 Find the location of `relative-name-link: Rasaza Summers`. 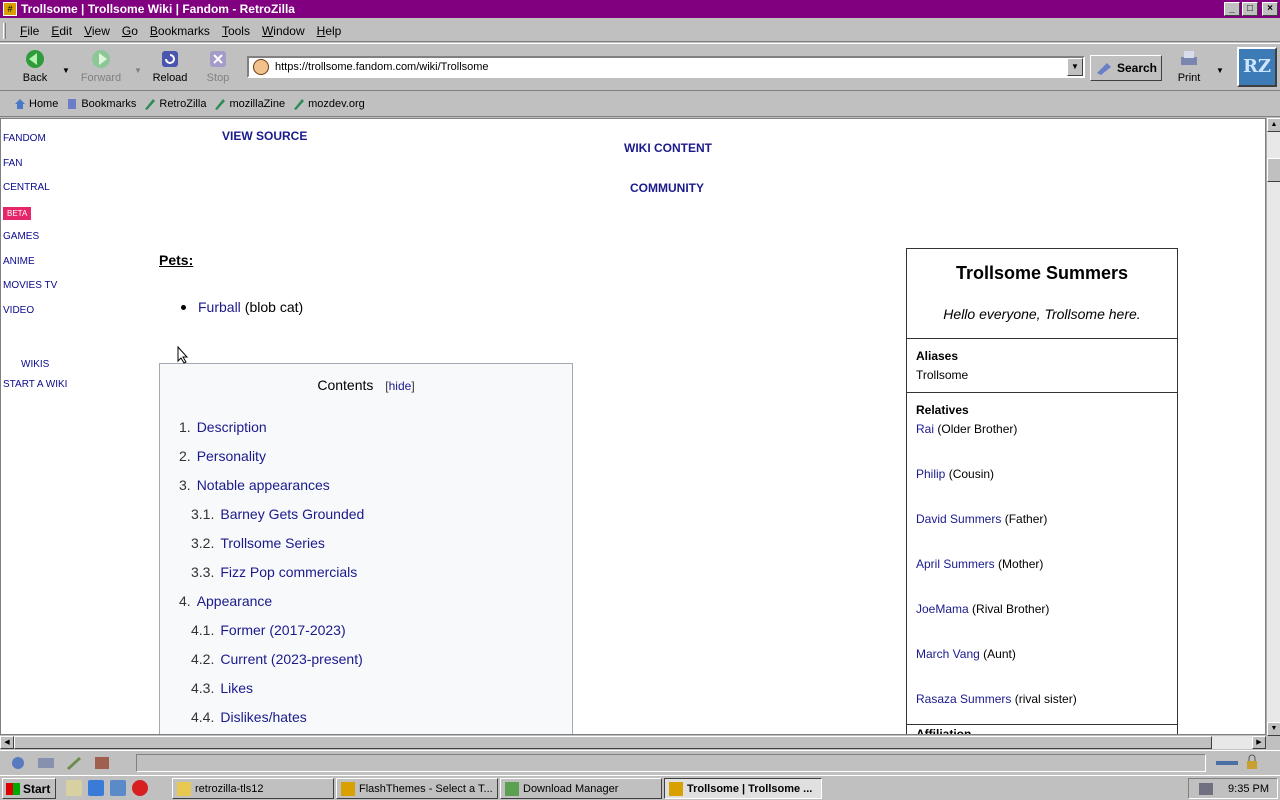

relative-name-link: Rasaza Summers is located at coordinates (963, 699).